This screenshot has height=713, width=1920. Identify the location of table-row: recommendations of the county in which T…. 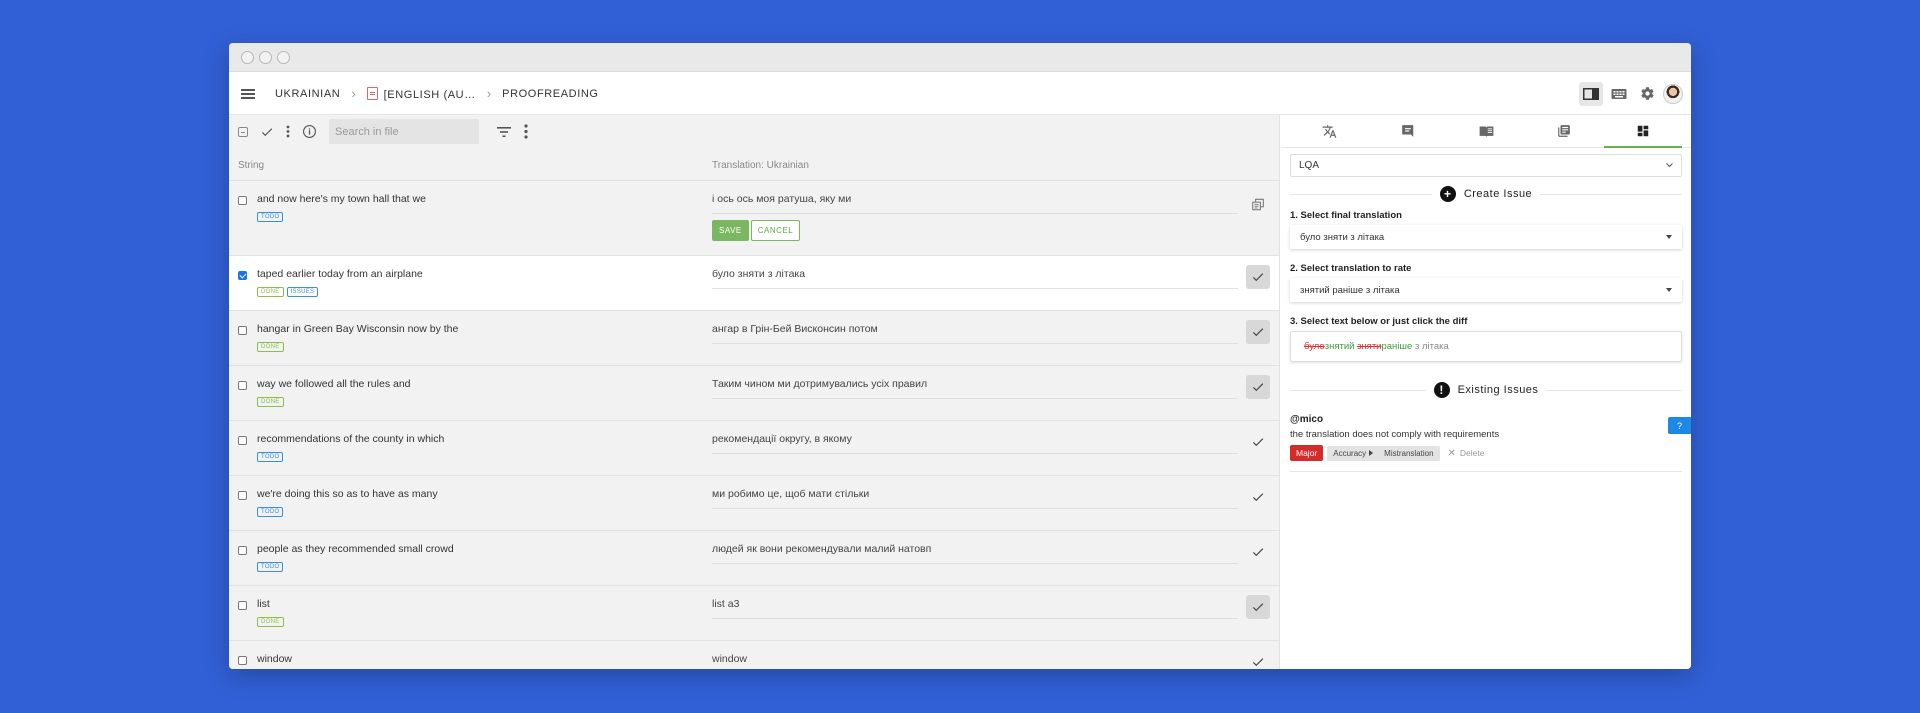
(754, 448).